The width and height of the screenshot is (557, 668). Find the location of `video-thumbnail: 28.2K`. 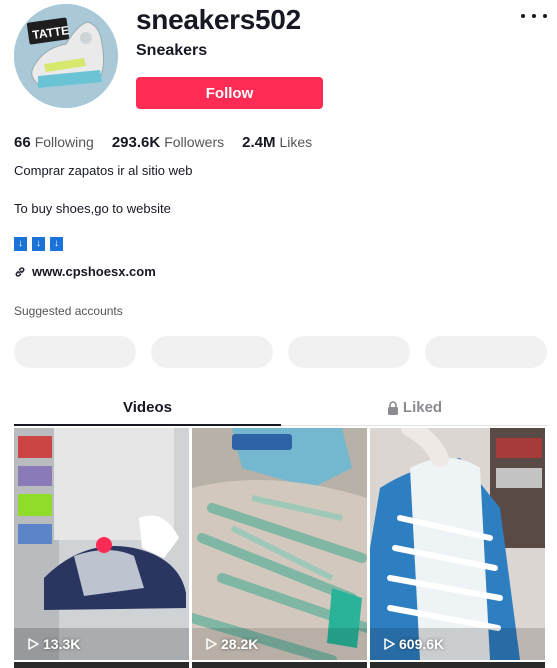

video-thumbnail: 28.2K is located at coordinates (279, 544).